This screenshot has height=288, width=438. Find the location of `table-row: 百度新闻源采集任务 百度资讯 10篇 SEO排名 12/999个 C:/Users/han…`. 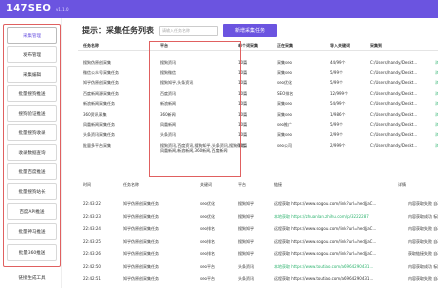

table-row: 百度新闻源采集任务 百度资讯 10篇 SEO排名 12/999个 C:/Users/han… is located at coordinates (258, 96).